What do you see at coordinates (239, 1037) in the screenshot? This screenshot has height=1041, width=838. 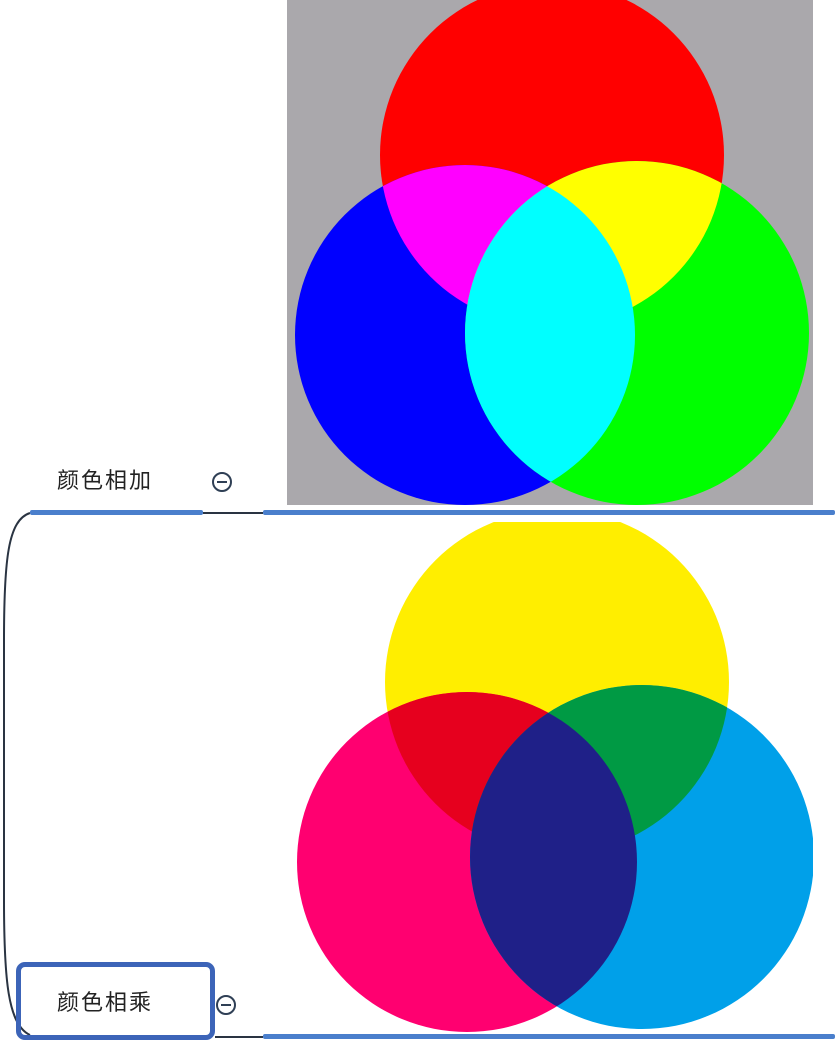 I see `topic-multiply-connector` at bounding box center [239, 1037].